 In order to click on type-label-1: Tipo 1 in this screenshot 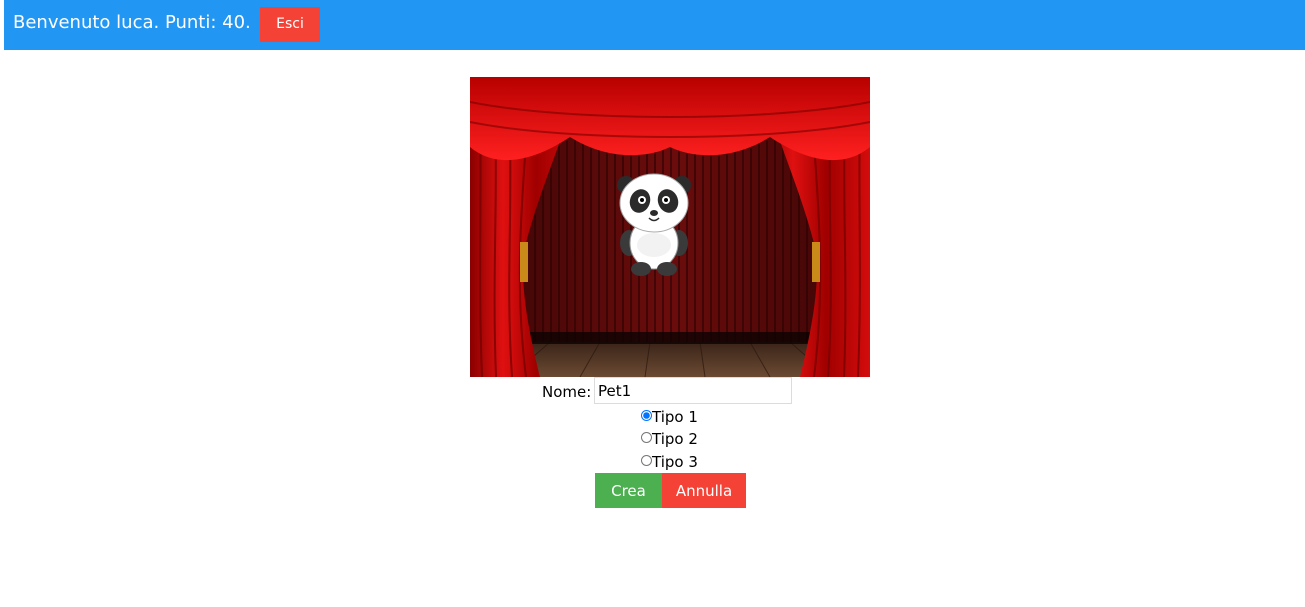, I will do `click(675, 417)`.